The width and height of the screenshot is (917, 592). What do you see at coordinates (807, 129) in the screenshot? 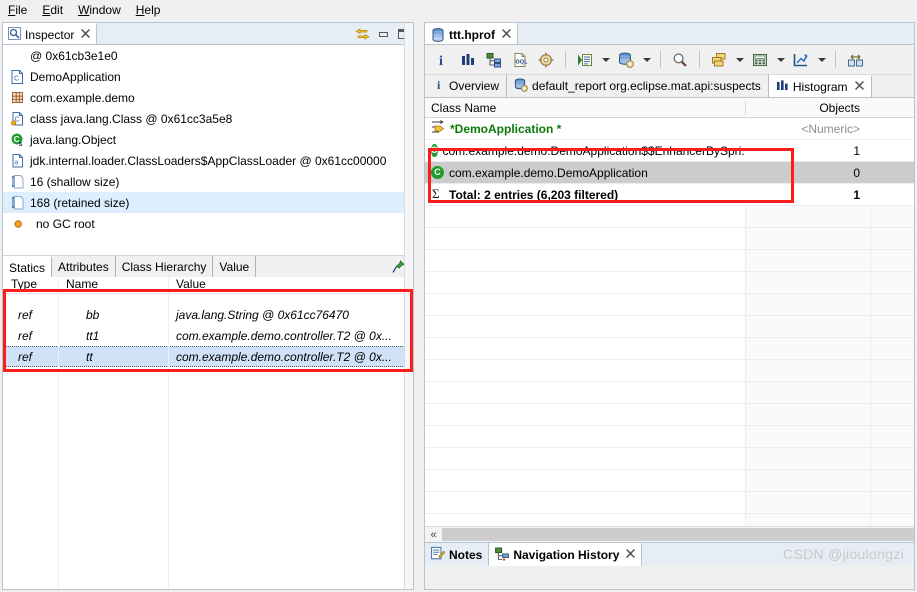
I see `histogram-filter-objects: <Numeric>` at bounding box center [807, 129].